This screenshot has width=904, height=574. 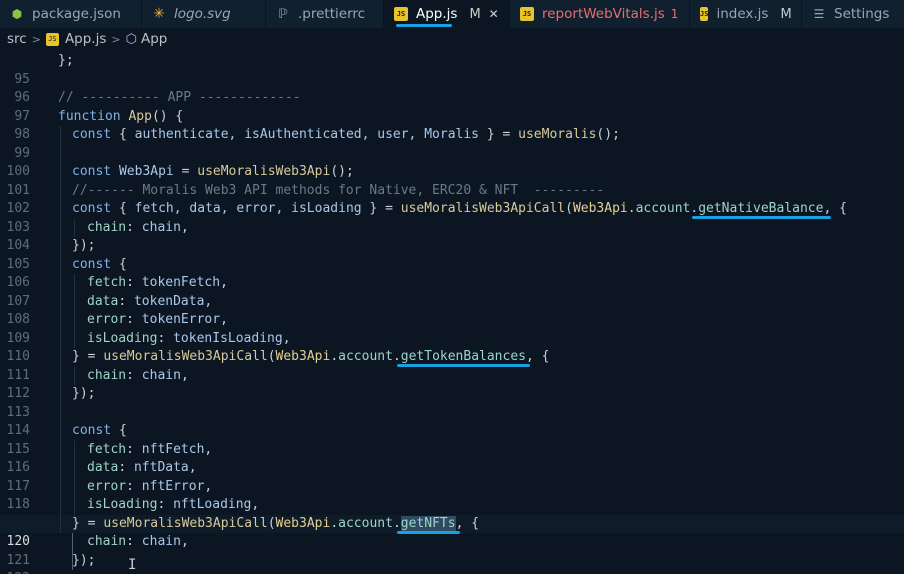 What do you see at coordinates (452, 88) in the screenshot?
I see `code-line: 96` at bounding box center [452, 88].